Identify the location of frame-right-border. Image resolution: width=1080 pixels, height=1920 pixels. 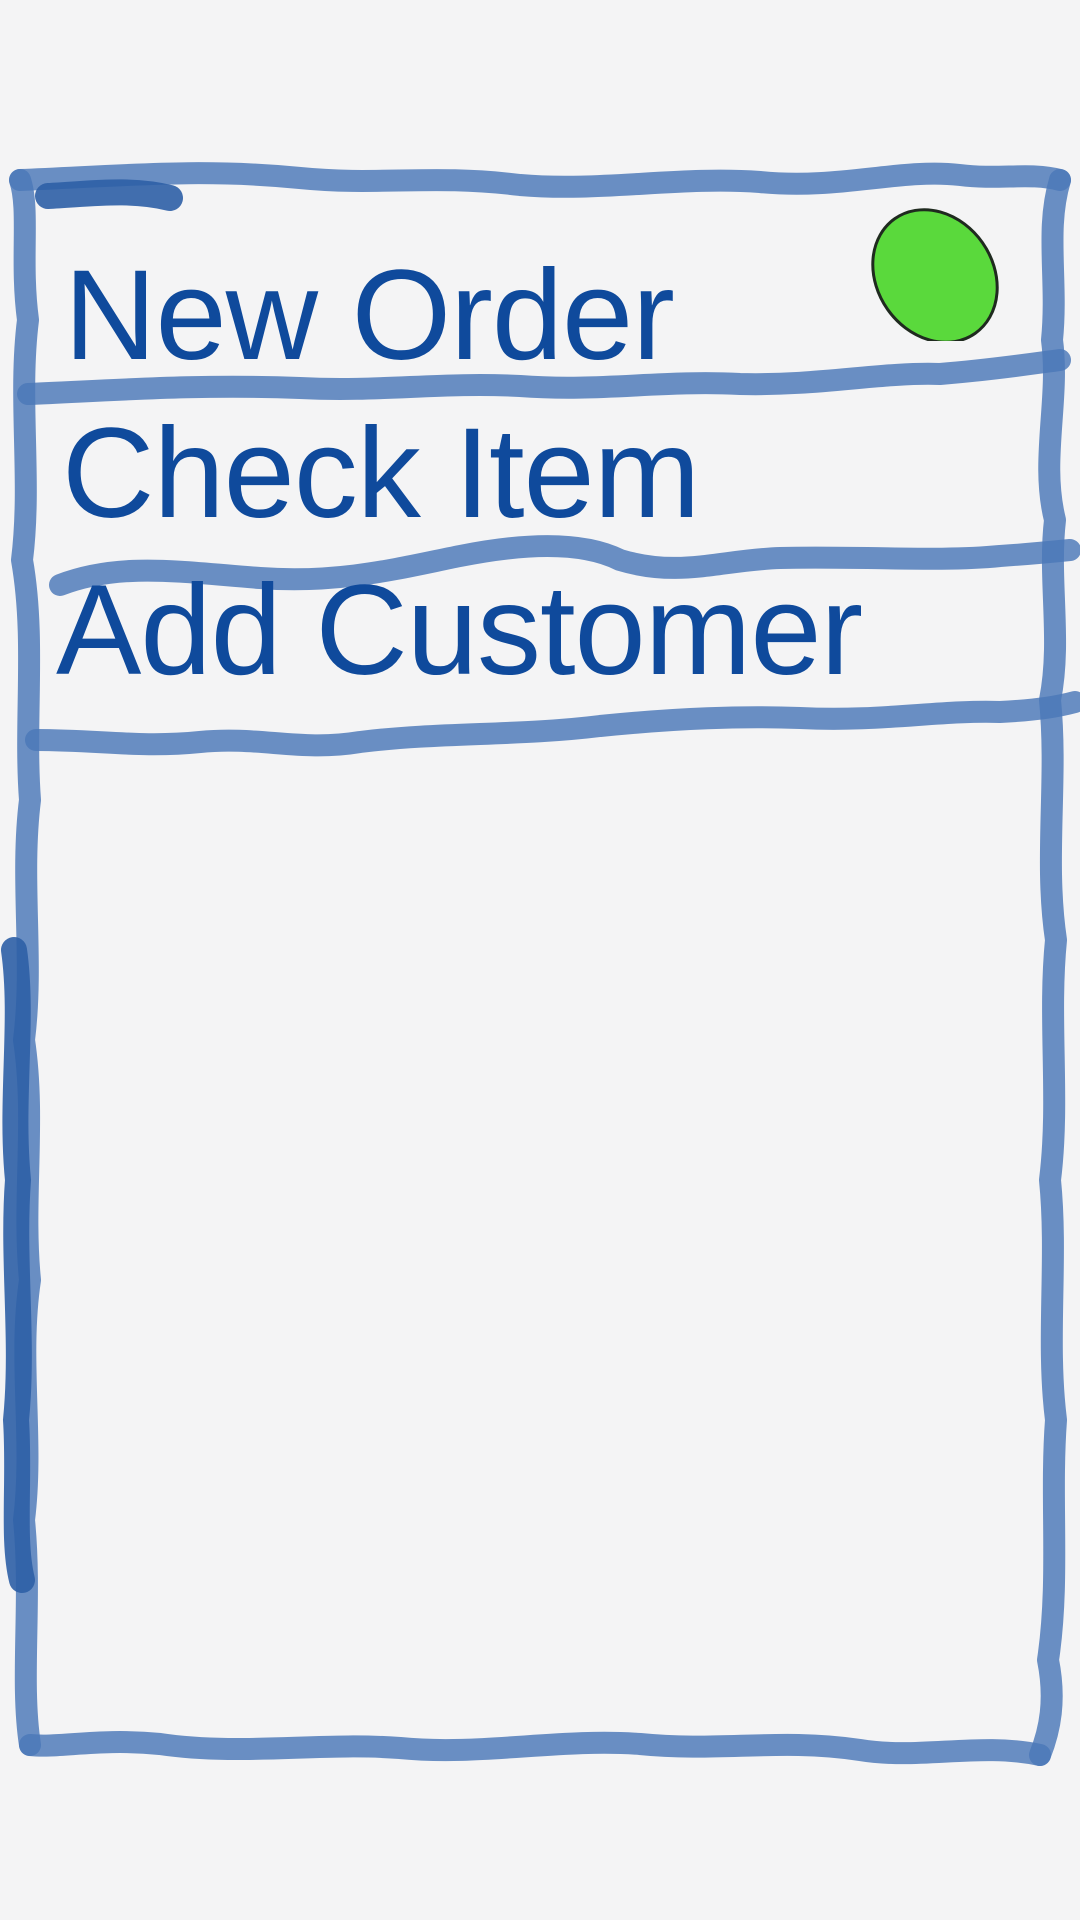
(1050, 967).